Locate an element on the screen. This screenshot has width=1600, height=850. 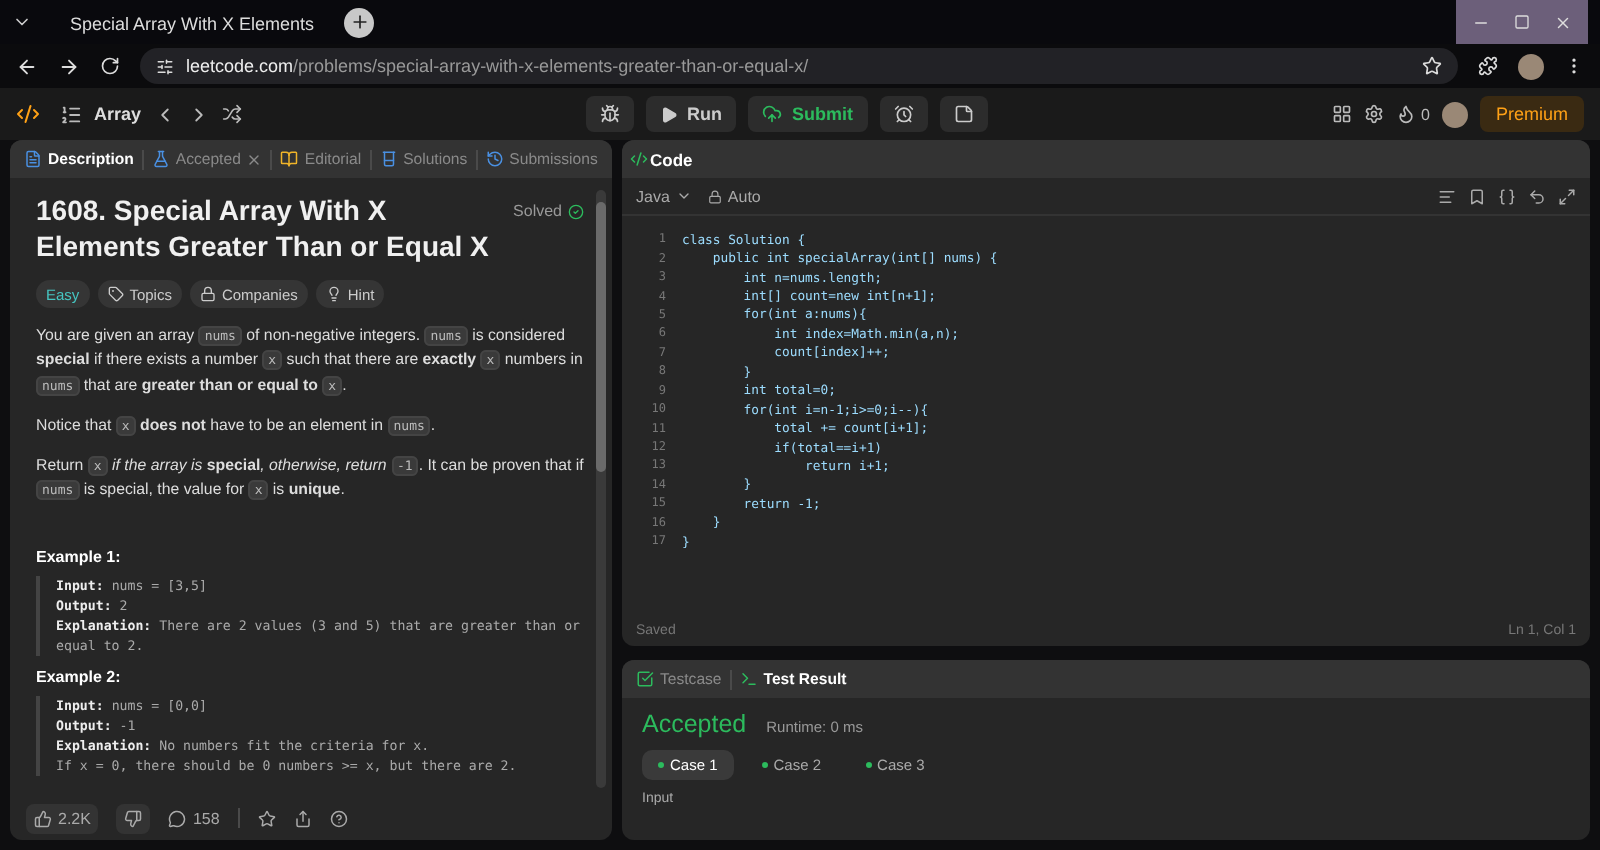
share-icon is located at coordinates (302, 818).